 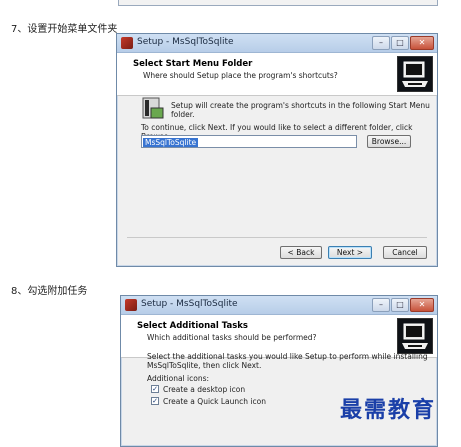 I want to click on task-quick-launch-label: Create a Quick Launch icon, so click(x=214, y=401).